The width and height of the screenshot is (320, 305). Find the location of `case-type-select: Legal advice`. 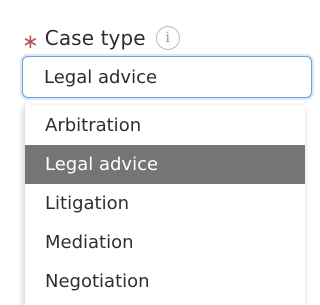

case-type-select: Legal advice is located at coordinates (167, 77).